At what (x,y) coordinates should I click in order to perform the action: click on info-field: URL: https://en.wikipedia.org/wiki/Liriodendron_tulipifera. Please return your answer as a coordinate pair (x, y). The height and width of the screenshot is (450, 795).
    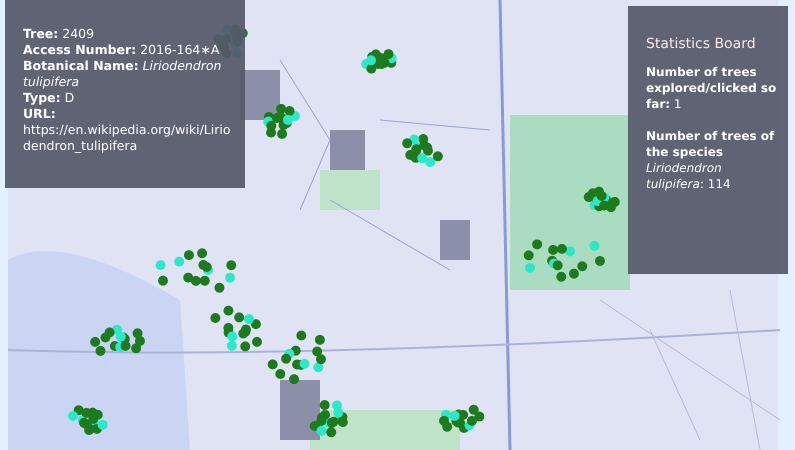
    Looking at the image, I should click on (129, 130).